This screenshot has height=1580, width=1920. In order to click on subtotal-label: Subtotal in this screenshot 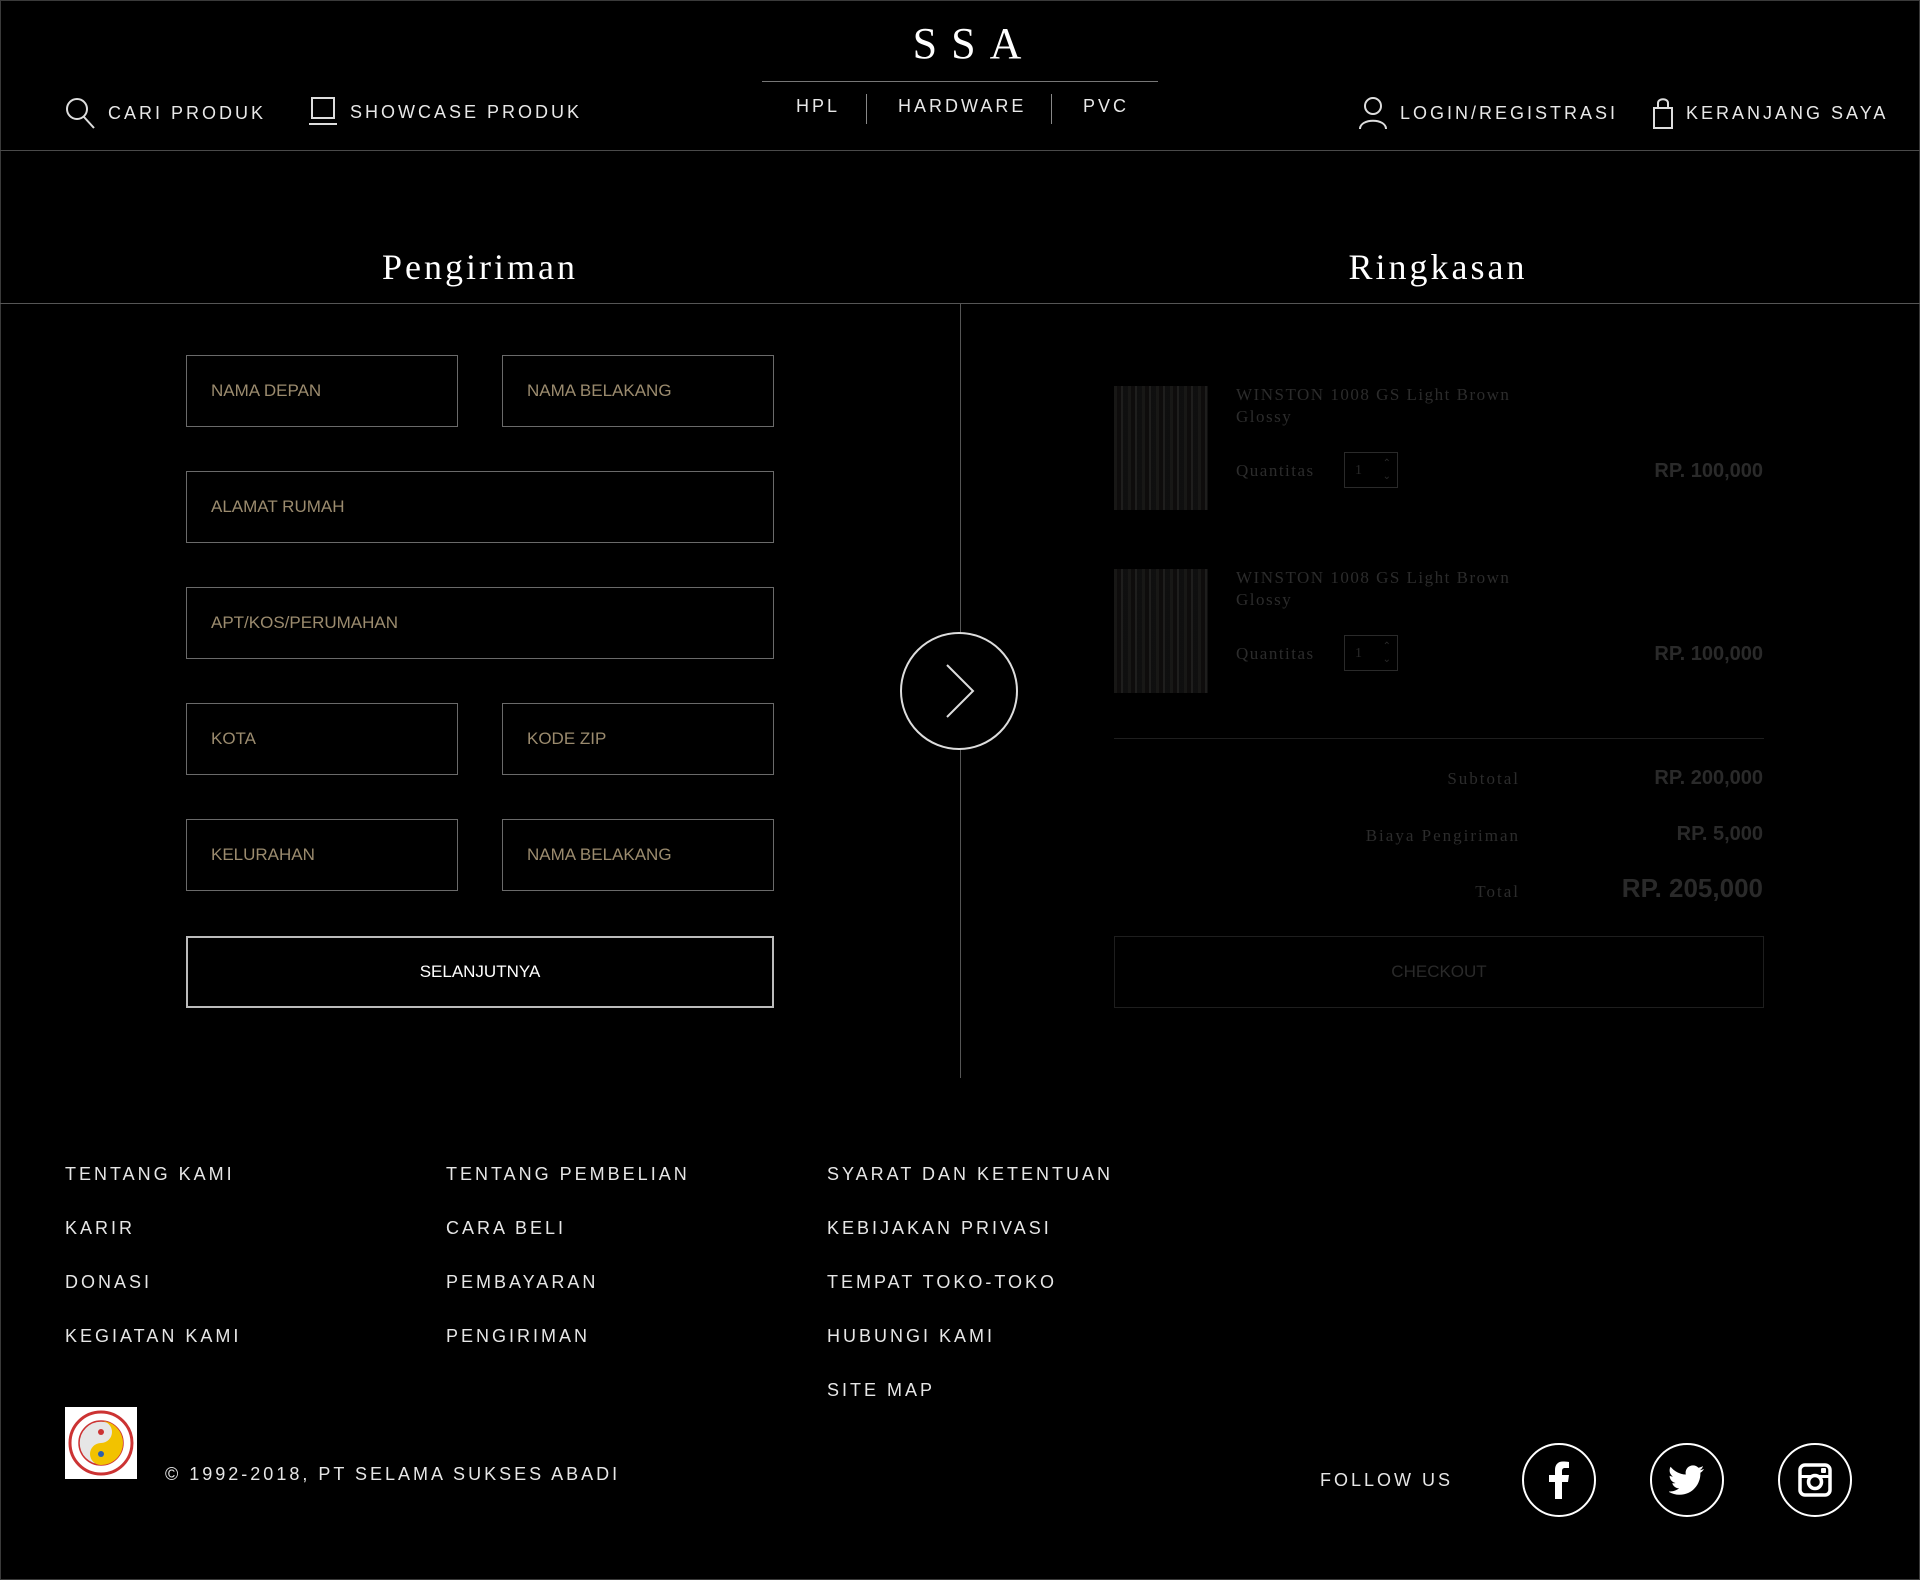, I will do `click(1483, 778)`.